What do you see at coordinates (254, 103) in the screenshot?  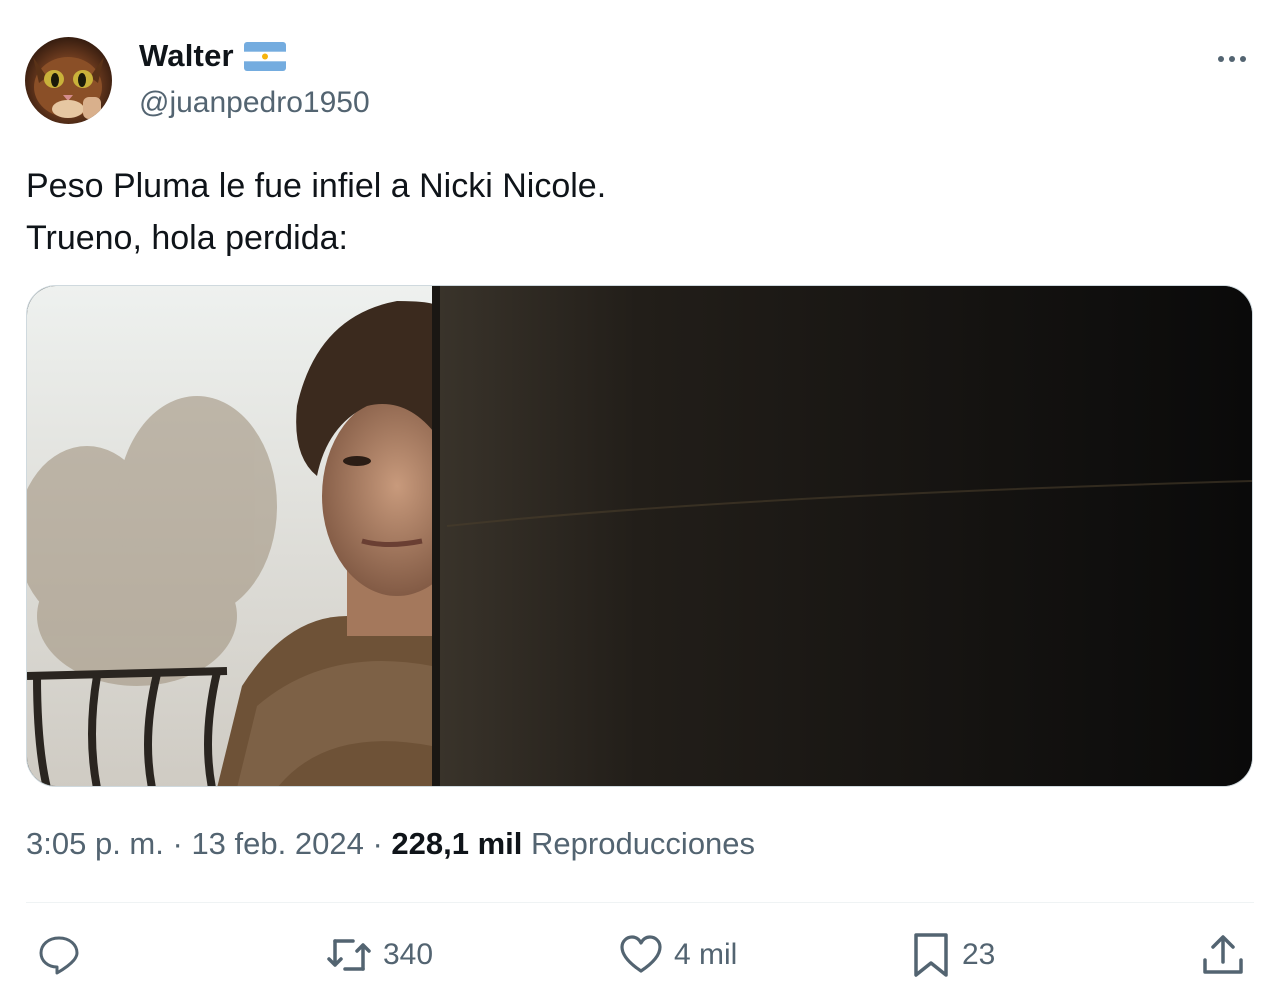 I see `author-handle: @juanpedro1950` at bounding box center [254, 103].